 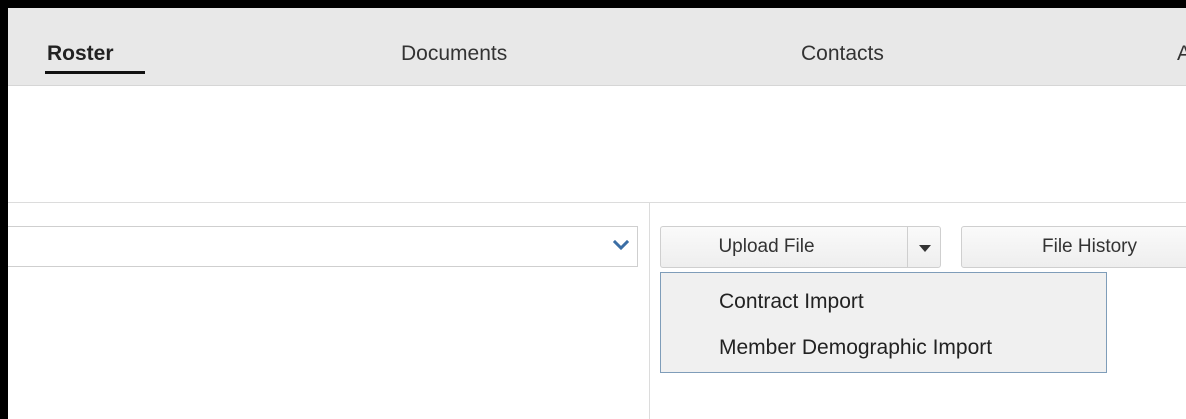 What do you see at coordinates (791, 302) in the screenshot?
I see `menu-item-contract-import: Contract Import` at bounding box center [791, 302].